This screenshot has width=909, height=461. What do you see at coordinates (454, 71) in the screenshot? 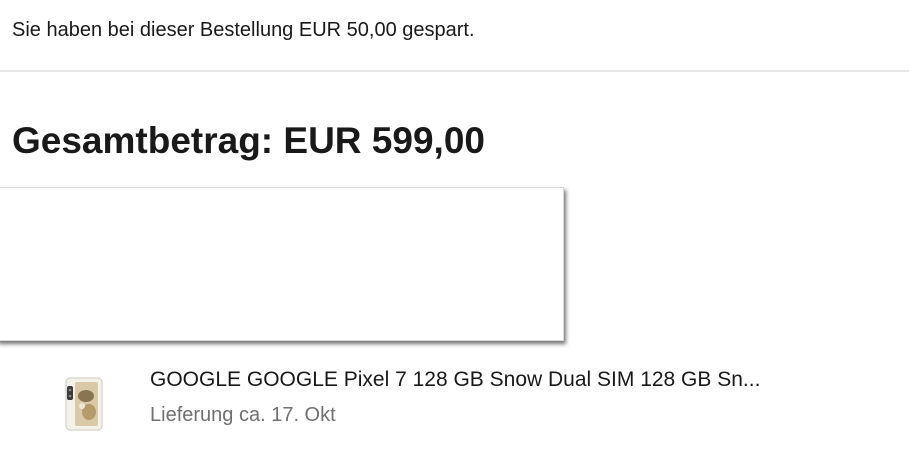
I see `divider` at bounding box center [454, 71].